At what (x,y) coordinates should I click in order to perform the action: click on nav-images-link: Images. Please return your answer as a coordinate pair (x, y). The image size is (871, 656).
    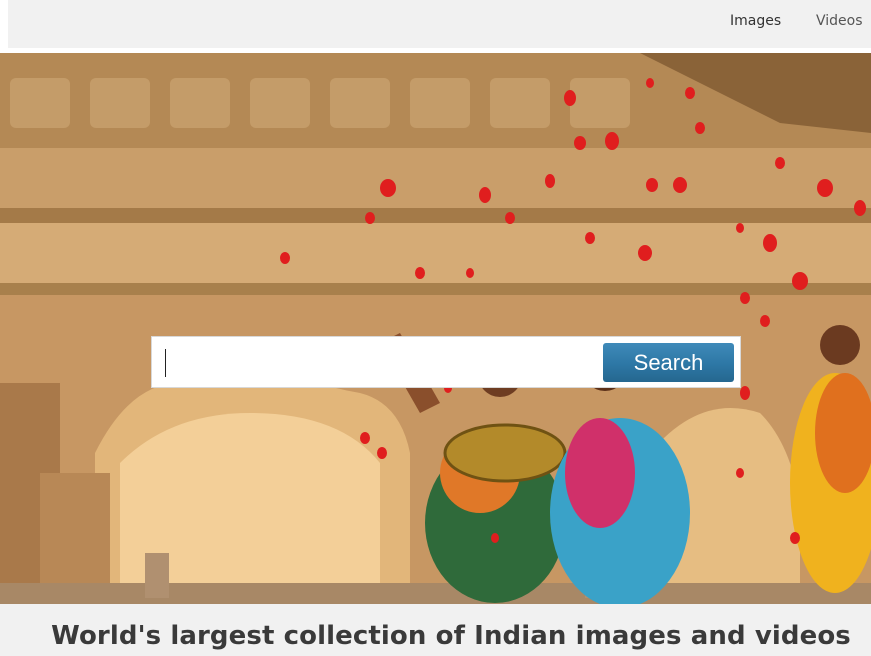
    Looking at the image, I should click on (755, 21).